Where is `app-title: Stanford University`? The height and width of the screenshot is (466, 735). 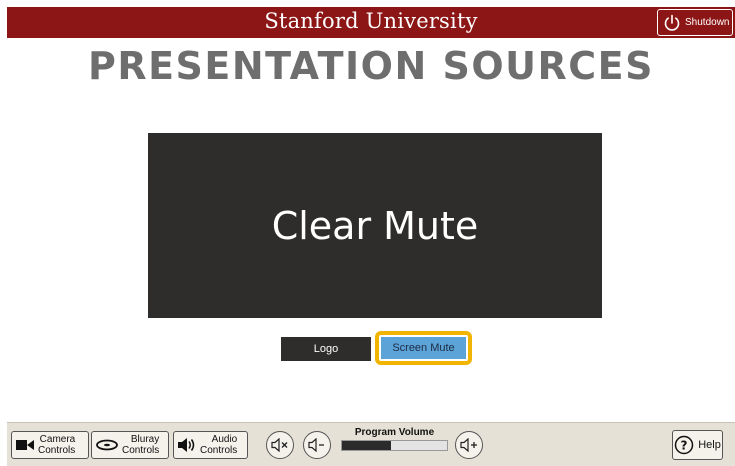
app-title: Stanford University is located at coordinates (371, 21).